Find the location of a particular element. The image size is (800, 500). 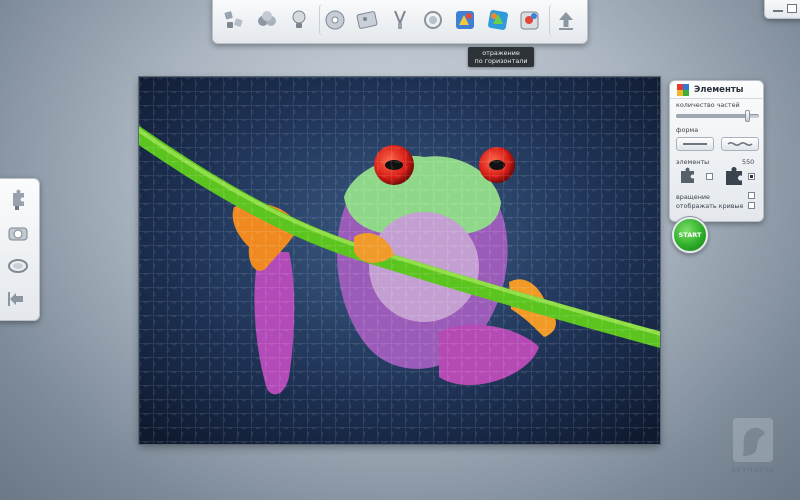

up-button is located at coordinates (565, 20).